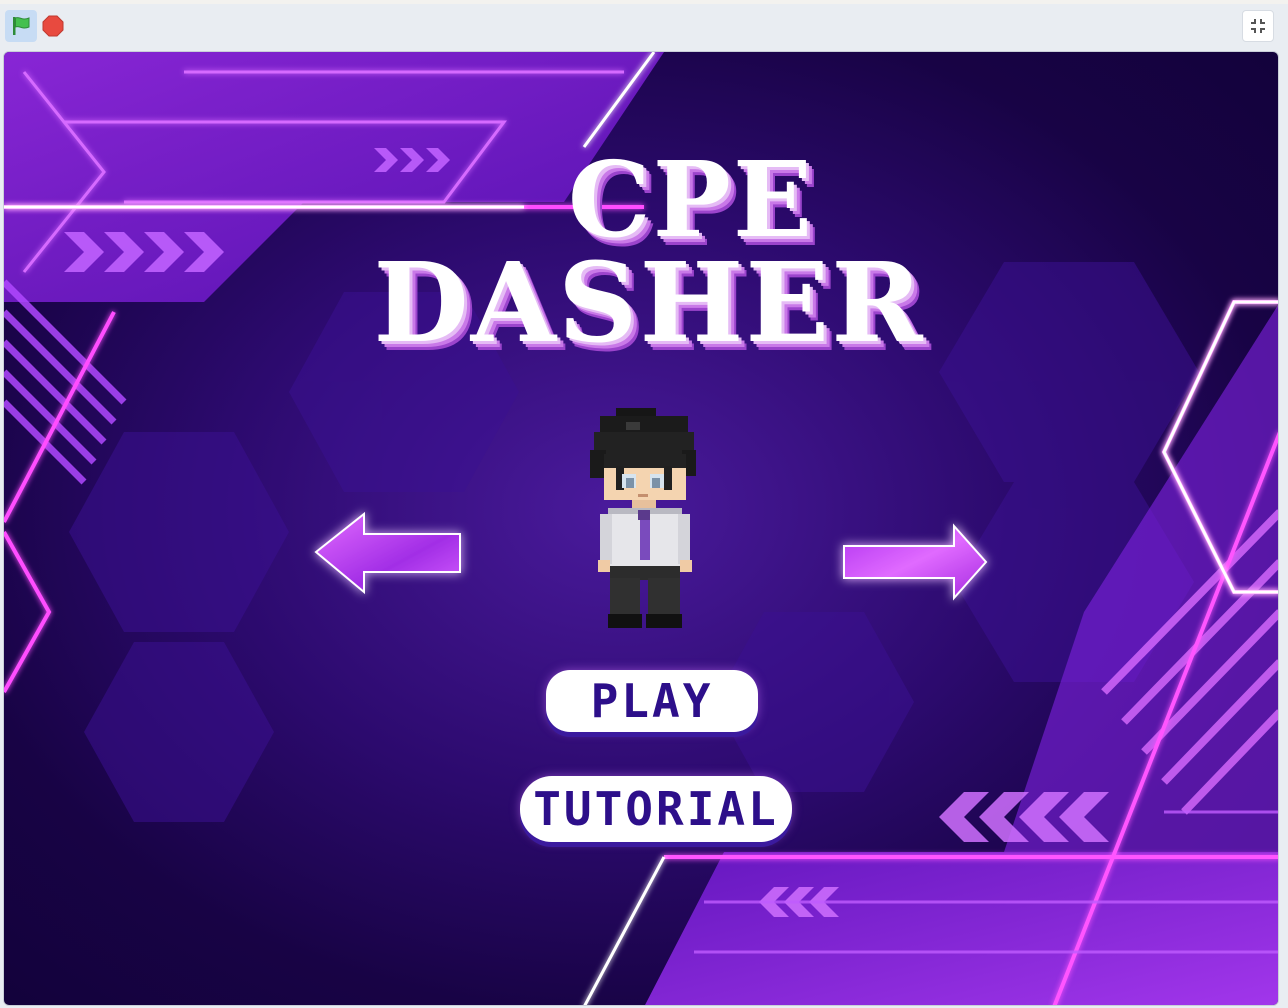 Image resolution: width=1288 pixels, height=1008 pixels. I want to click on player-character-sprite, so click(643, 518).